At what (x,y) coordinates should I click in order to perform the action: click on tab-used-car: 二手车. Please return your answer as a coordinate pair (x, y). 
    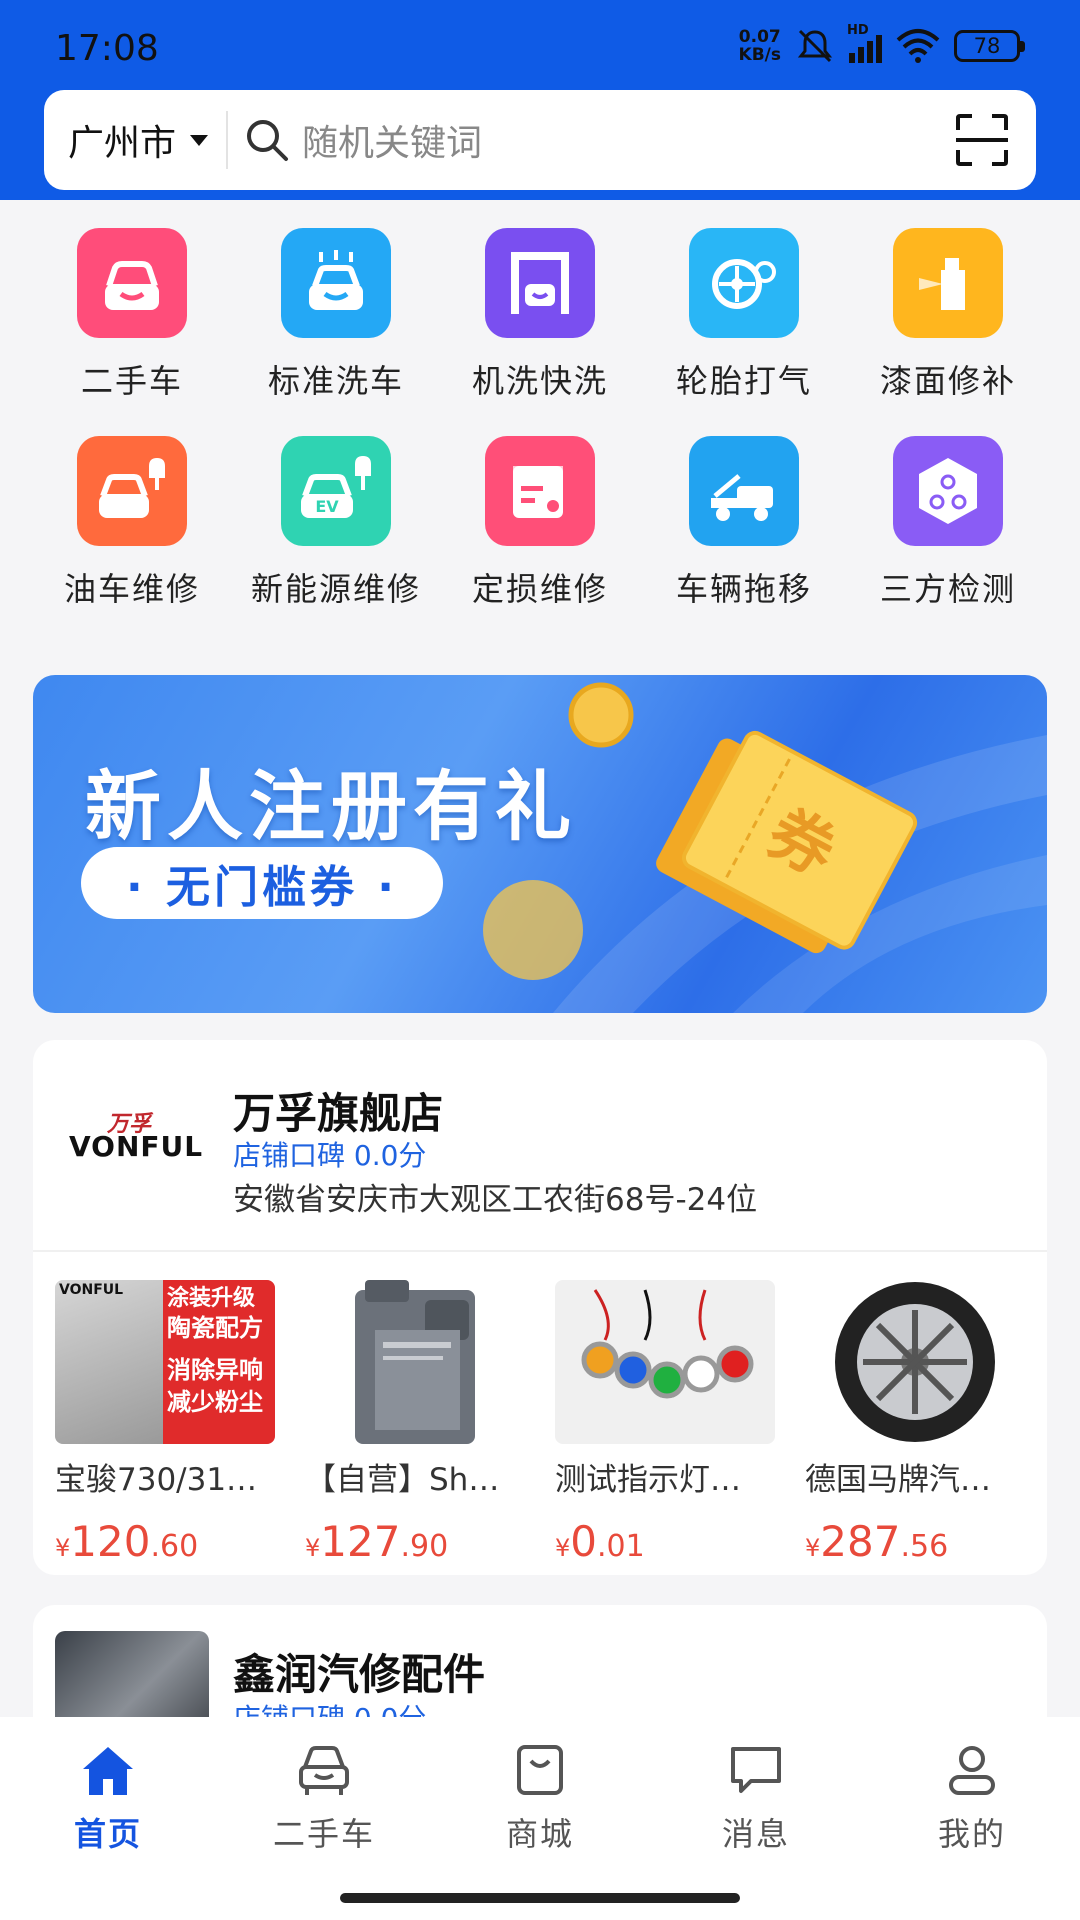
    Looking at the image, I should click on (324, 1797).